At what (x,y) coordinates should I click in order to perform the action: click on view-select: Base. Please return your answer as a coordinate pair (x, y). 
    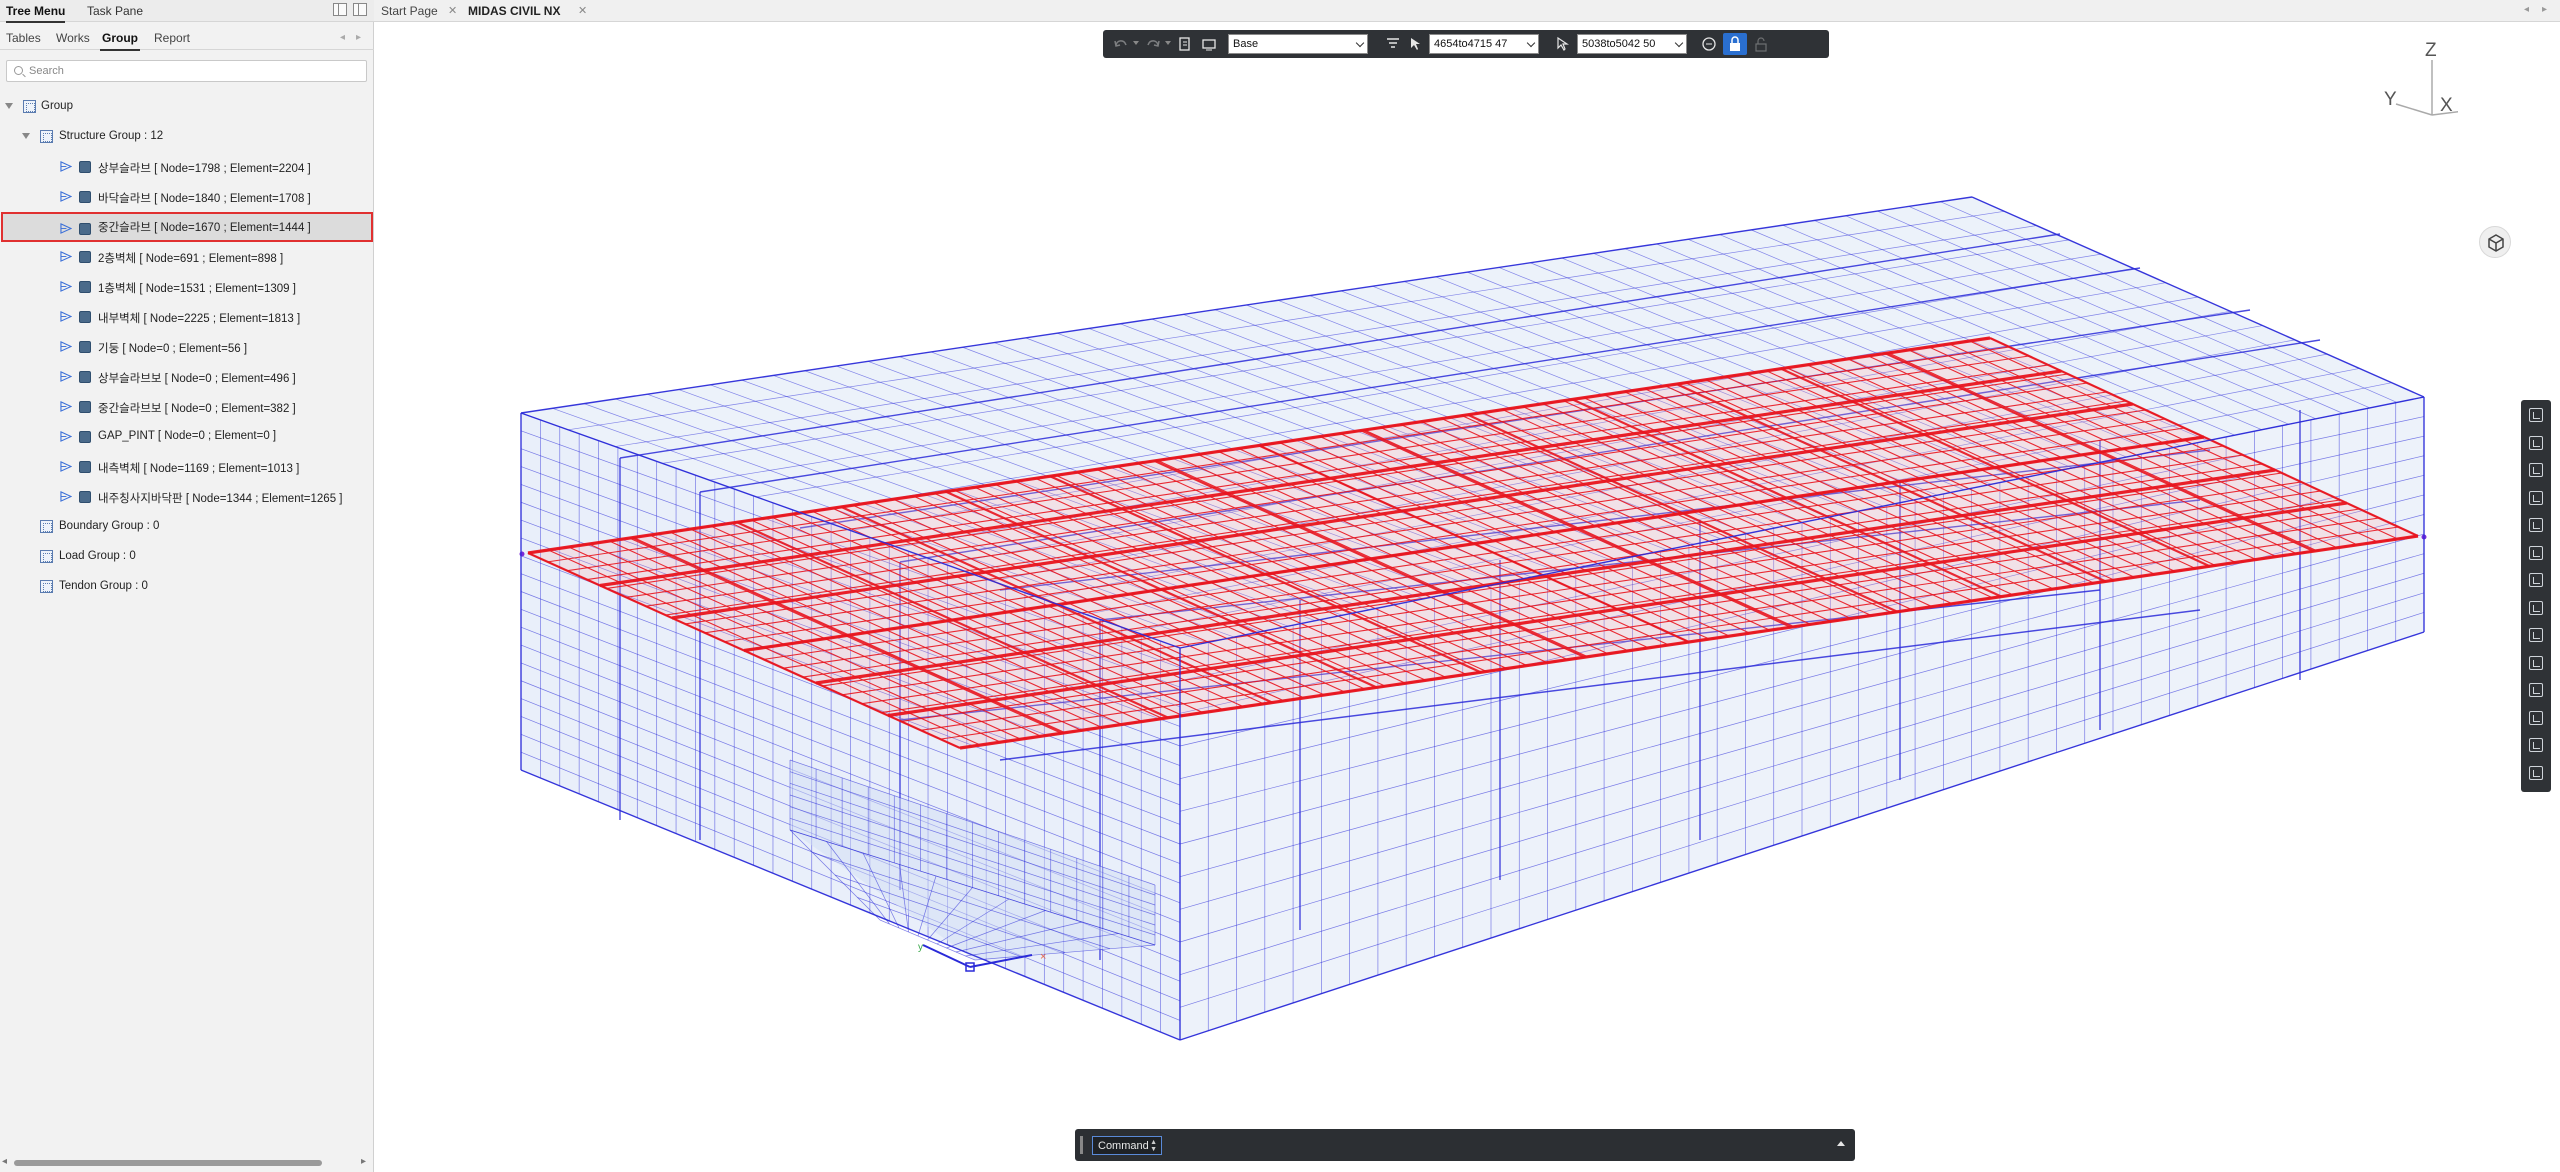
    Looking at the image, I should click on (1298, 44).